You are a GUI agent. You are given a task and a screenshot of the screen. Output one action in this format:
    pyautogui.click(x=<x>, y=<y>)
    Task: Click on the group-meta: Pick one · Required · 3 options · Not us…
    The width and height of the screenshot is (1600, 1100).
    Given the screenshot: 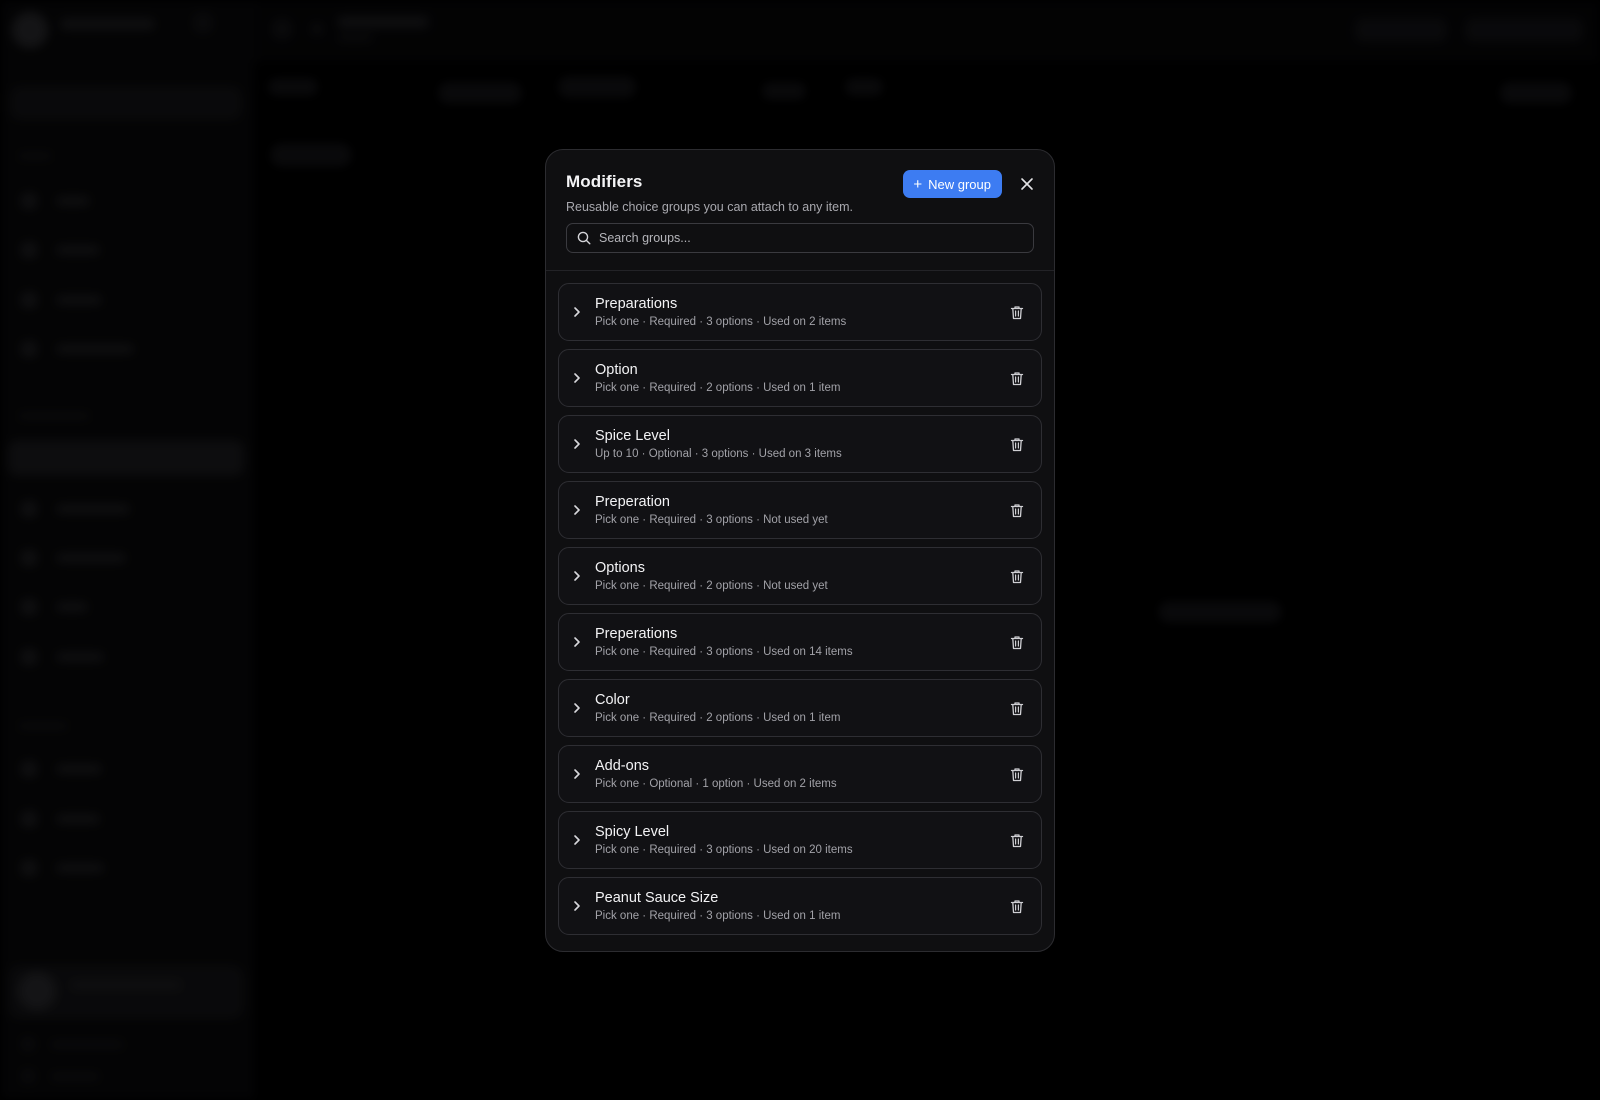 What is the action you would take?
    pyautogui.click(x=711, y=520)
    